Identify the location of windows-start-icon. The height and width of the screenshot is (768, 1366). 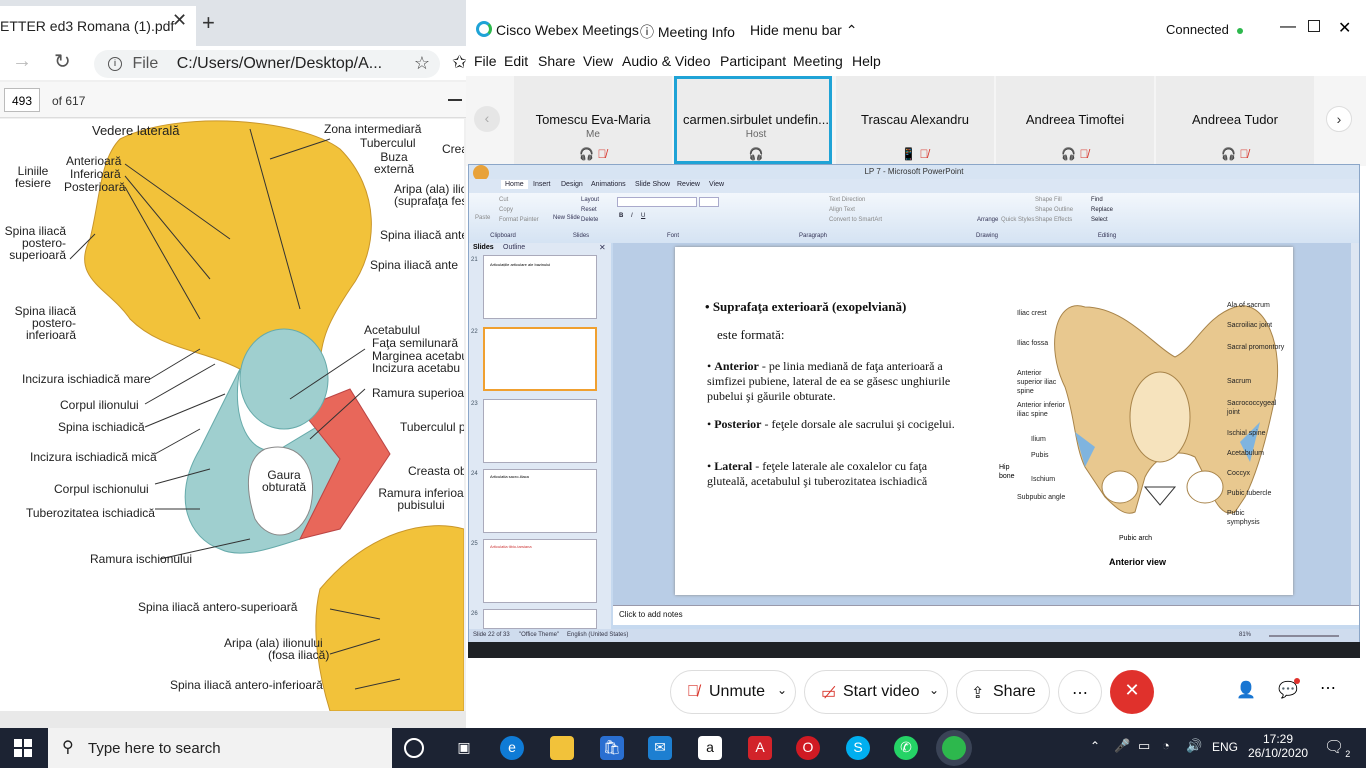
(23, 748).